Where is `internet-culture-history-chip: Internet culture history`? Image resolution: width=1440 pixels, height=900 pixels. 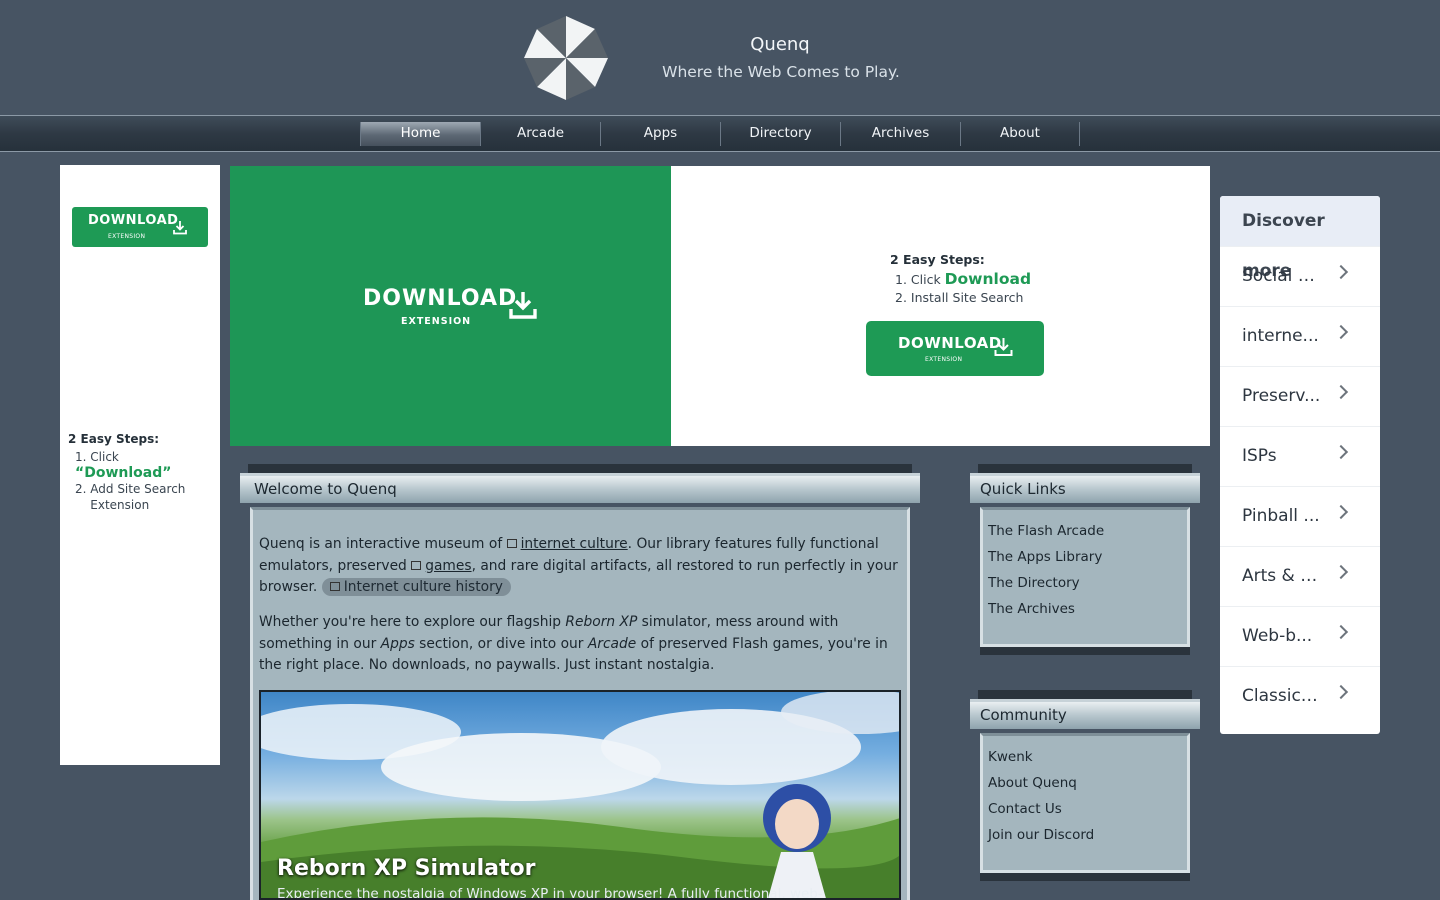
internet-culture-history-chip: Internet culture history is located at coordinates (416, 587).